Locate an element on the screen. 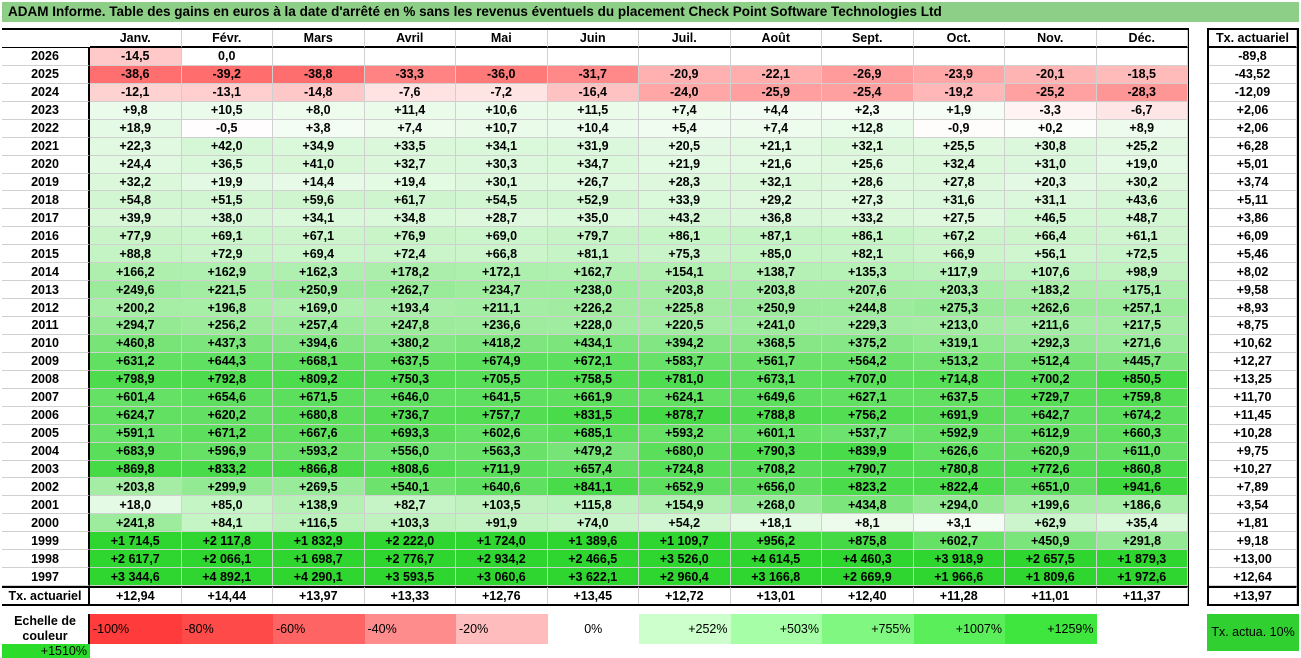  data-cell: +82,7 is located at coordinates (410, 505).